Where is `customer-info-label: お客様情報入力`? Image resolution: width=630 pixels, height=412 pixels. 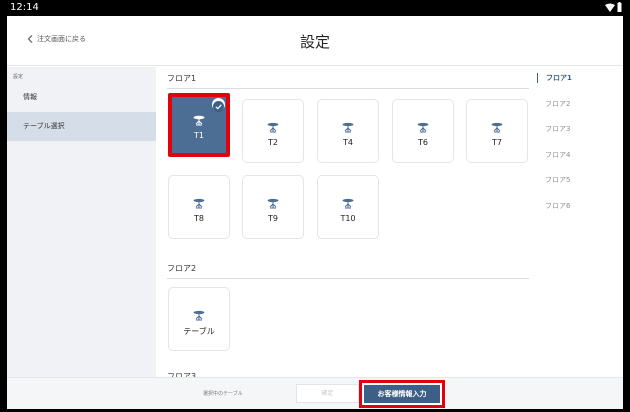
customer-info-label: お客様情報入力 is located at coordinates (402, 394).